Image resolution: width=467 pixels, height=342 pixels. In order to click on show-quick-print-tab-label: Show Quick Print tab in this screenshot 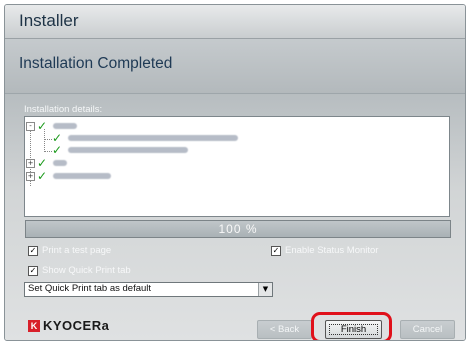, I will do `click(86, 270)`.